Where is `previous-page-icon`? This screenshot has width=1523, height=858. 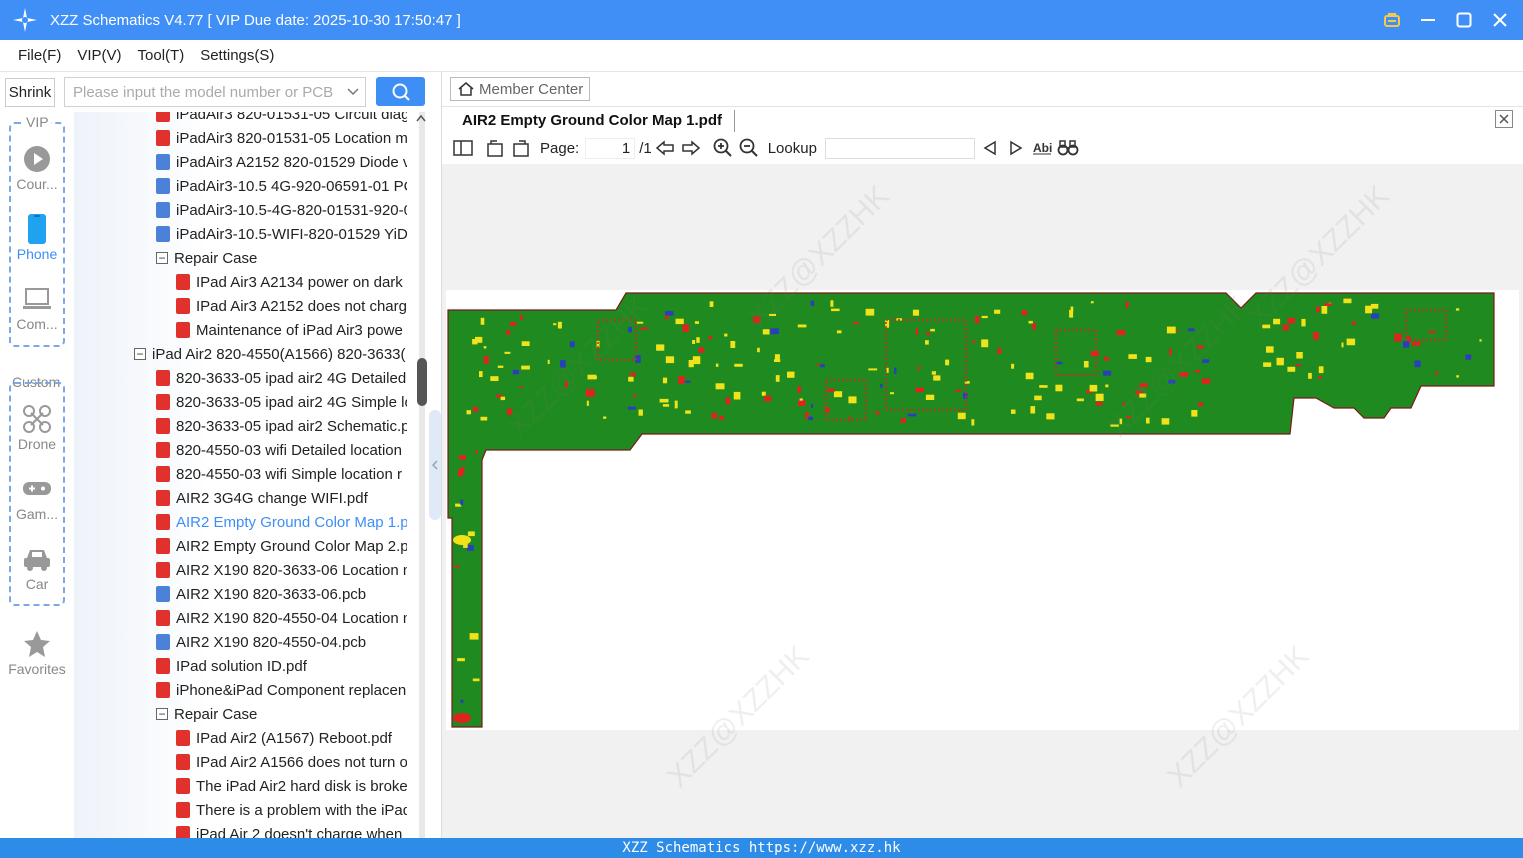 previous-page-icon is located at coordinates (665, 148).